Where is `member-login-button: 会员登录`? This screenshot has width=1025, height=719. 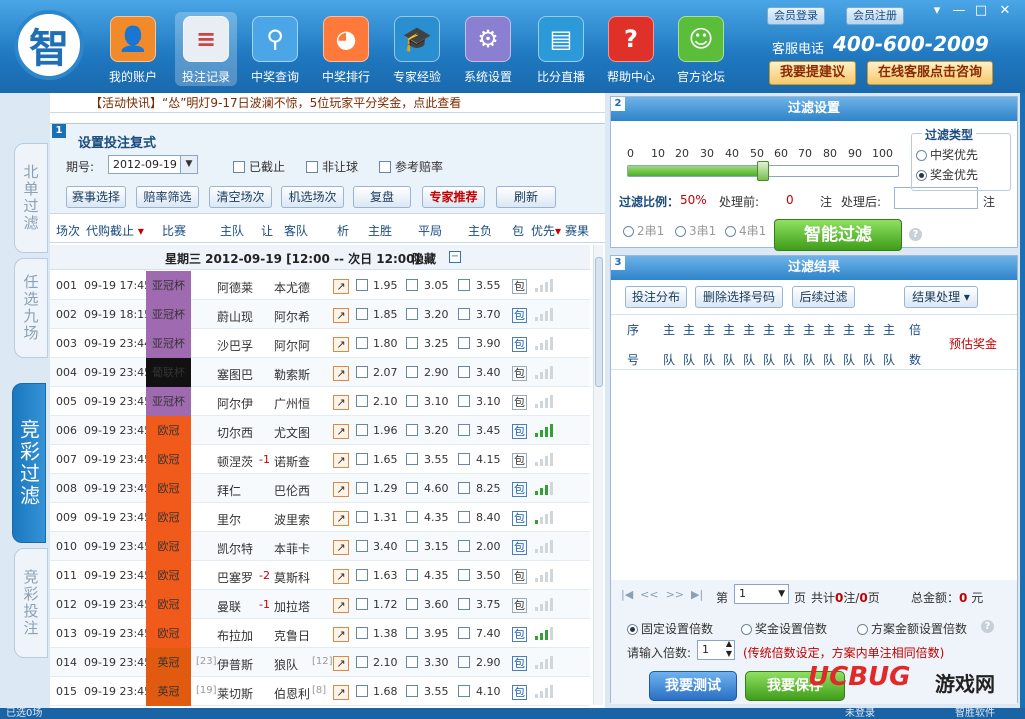
member-login-button: 会员登录 is located at coordinates (796, 16).